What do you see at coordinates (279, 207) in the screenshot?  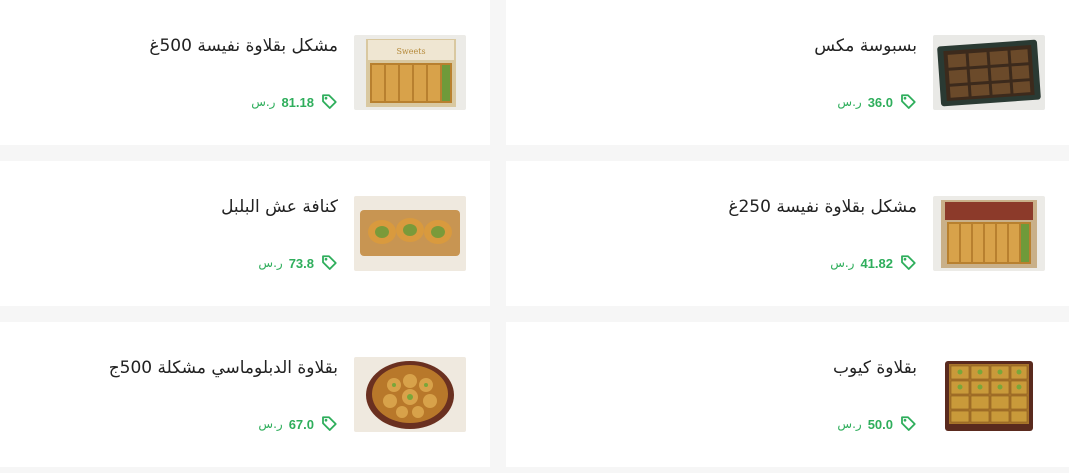 I see `product-name: كنافة عش البلبل` at bounding box center [279, 207].